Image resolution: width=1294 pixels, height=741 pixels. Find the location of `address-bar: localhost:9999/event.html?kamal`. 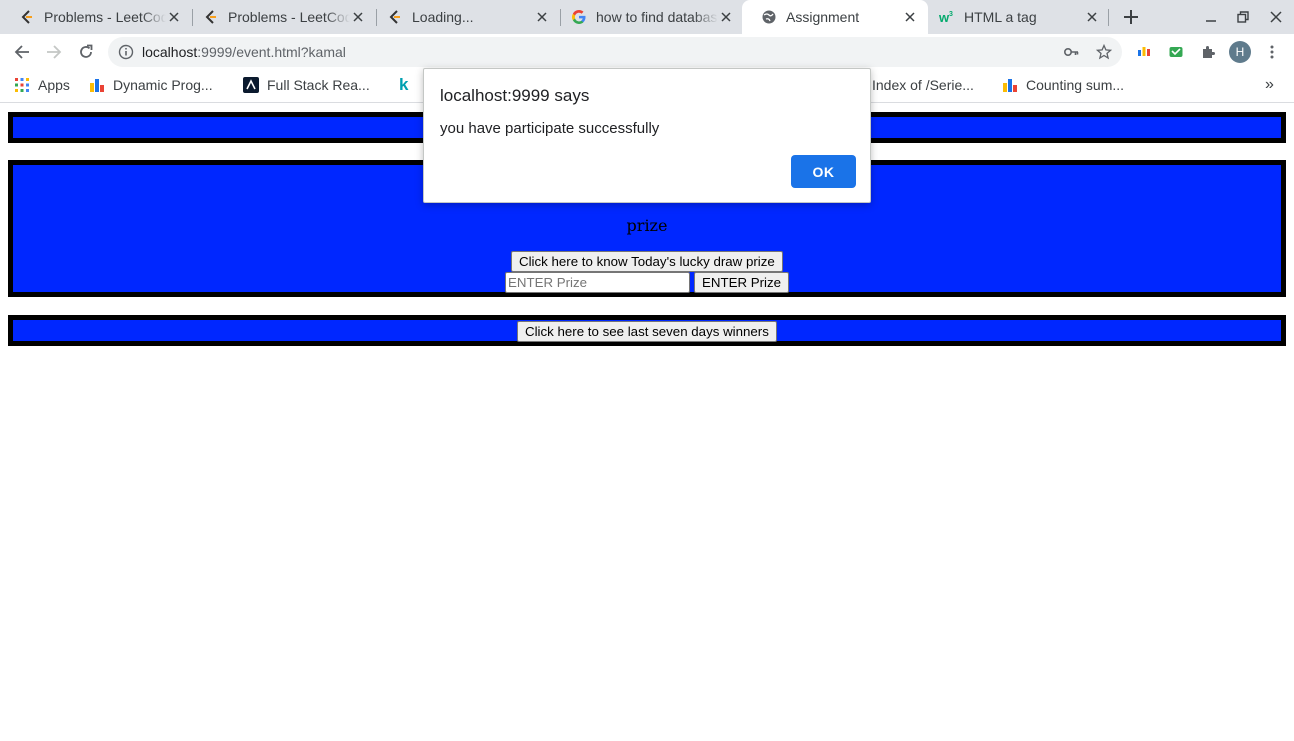

address-bar: localhost:9999/event.html?kamal is located at coordinates (615, 52).